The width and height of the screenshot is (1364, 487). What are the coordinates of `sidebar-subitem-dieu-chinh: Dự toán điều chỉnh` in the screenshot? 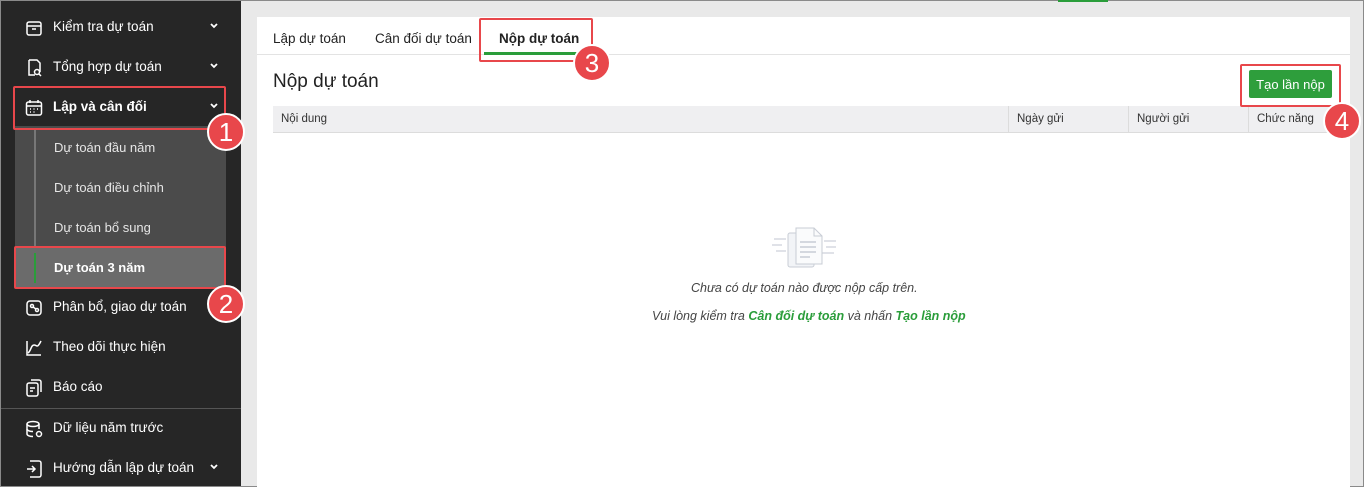 It's located at (109, 187).